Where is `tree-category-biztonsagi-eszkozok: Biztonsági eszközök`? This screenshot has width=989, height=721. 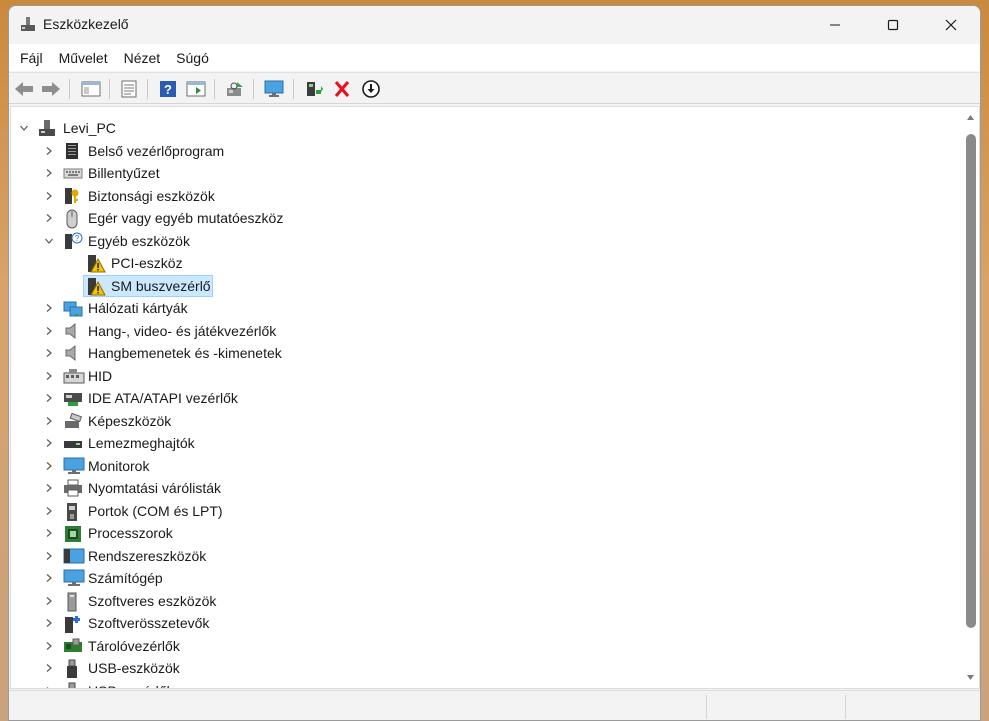
tree-category-biztonsagi-eszkozok: Biztonsági eszközök is located at coordinates (481, 196).